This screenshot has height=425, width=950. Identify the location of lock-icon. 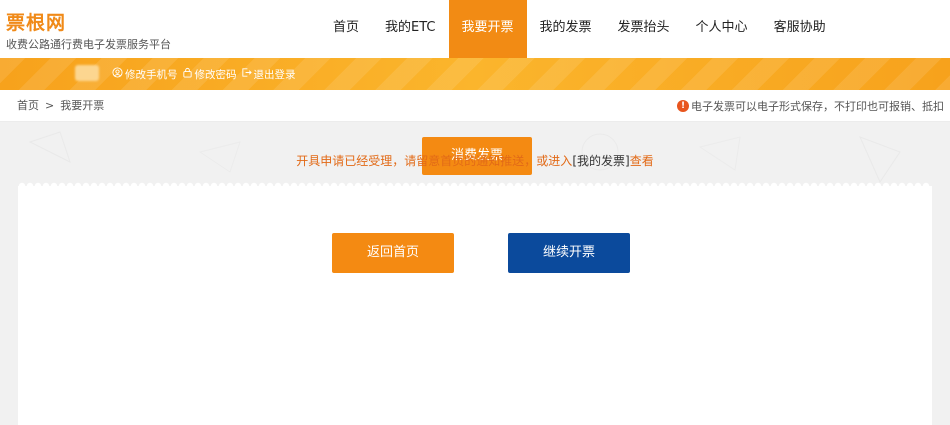
(187, 74).